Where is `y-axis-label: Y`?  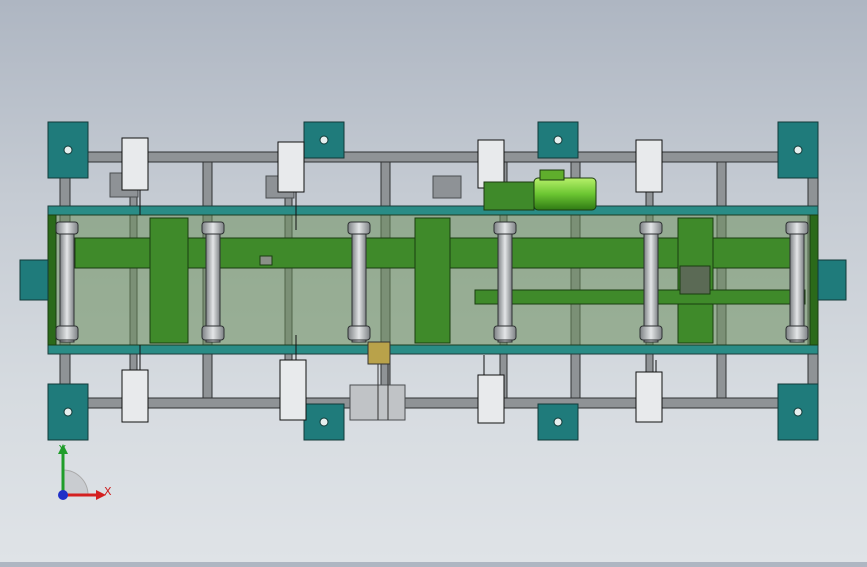 y-axis-label: Y is located at coordinates (62, 449).